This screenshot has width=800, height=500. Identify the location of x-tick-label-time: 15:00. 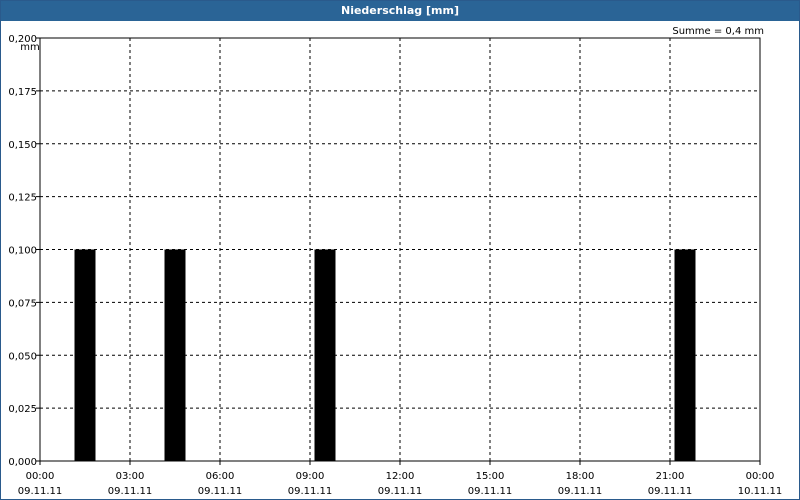
(490, 476).